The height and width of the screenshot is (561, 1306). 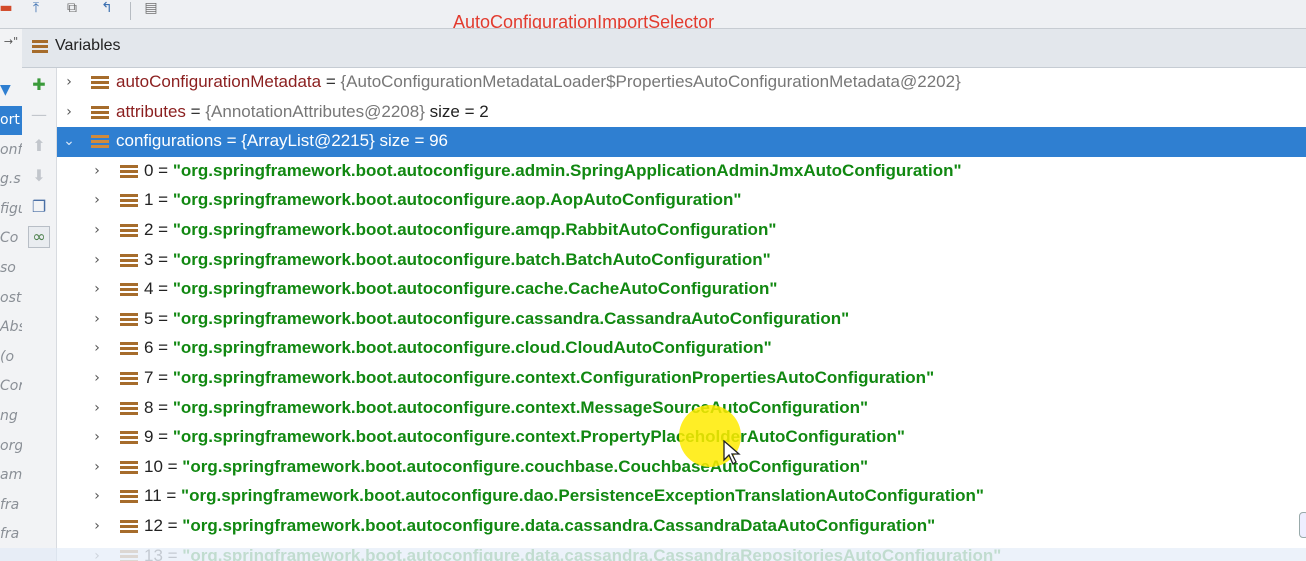 What do you see at coordinates (130, 11) in the screenshot?
I see `toolbar-separator` at bounding box center [130, 11].